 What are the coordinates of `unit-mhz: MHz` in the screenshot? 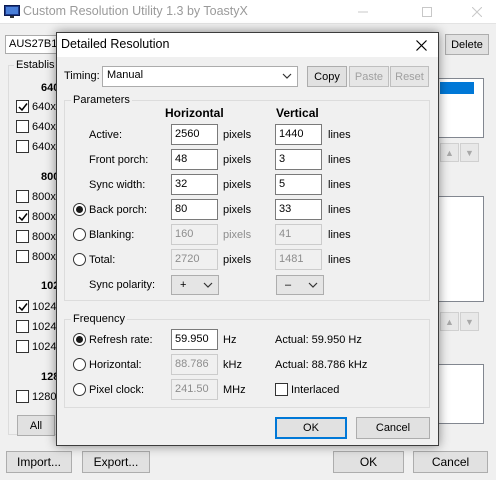 It's located at (234, 390).